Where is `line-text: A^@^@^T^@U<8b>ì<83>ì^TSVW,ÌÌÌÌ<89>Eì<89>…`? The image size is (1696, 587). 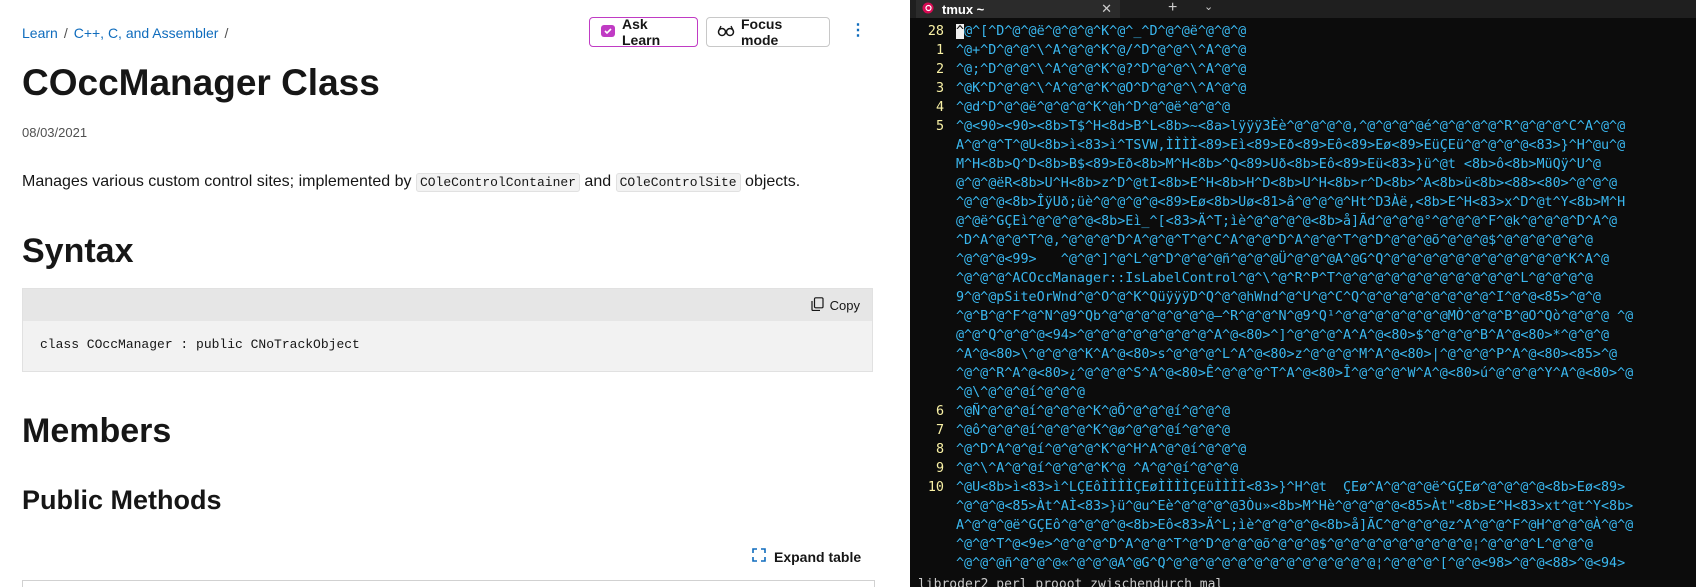 line-text: A^@^@^T^@U<8b>ì<83>ì^TSVW,ÌÌÌÌ<89>Eì<89>… is located at coordinates (1291, 145).